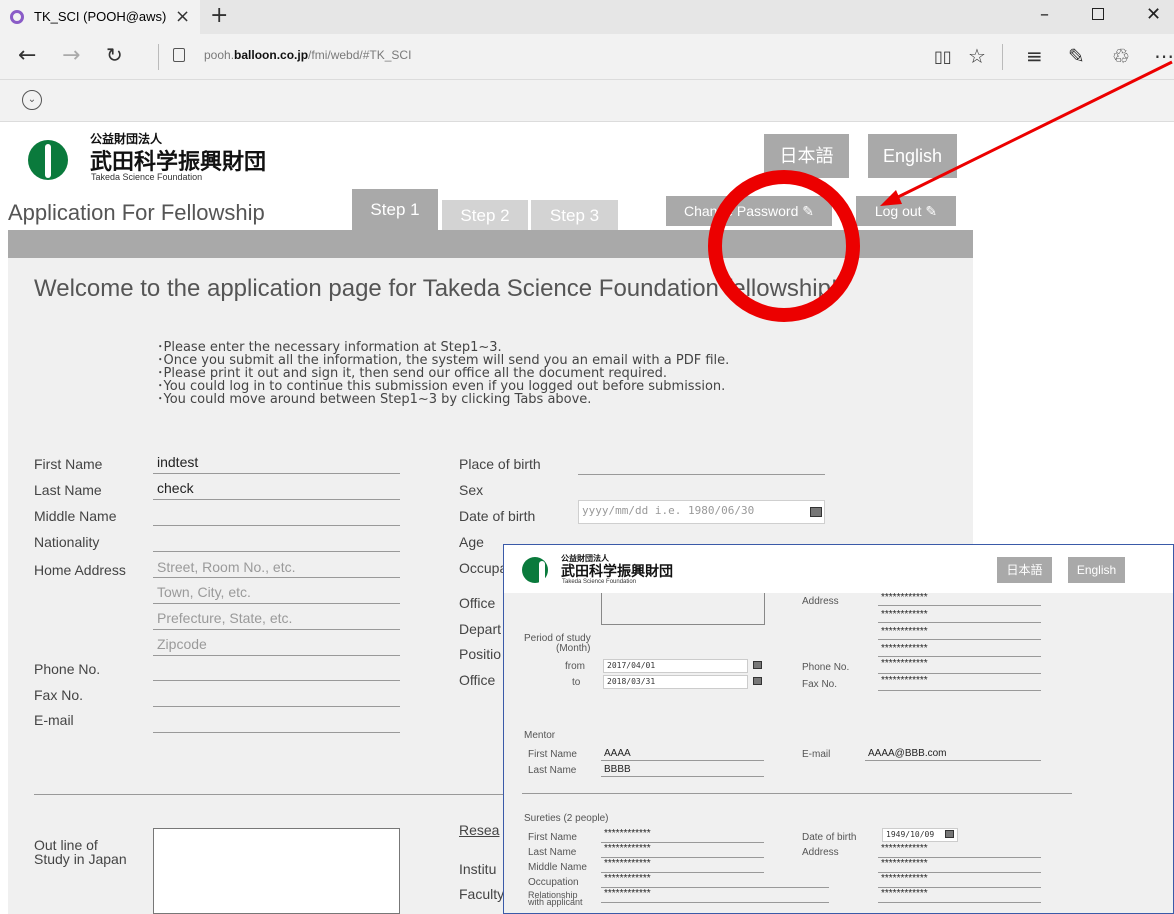 This screenshot has width=1174, height=914. I want to click on pointer-arrow-annotation, so click(1026, 133).